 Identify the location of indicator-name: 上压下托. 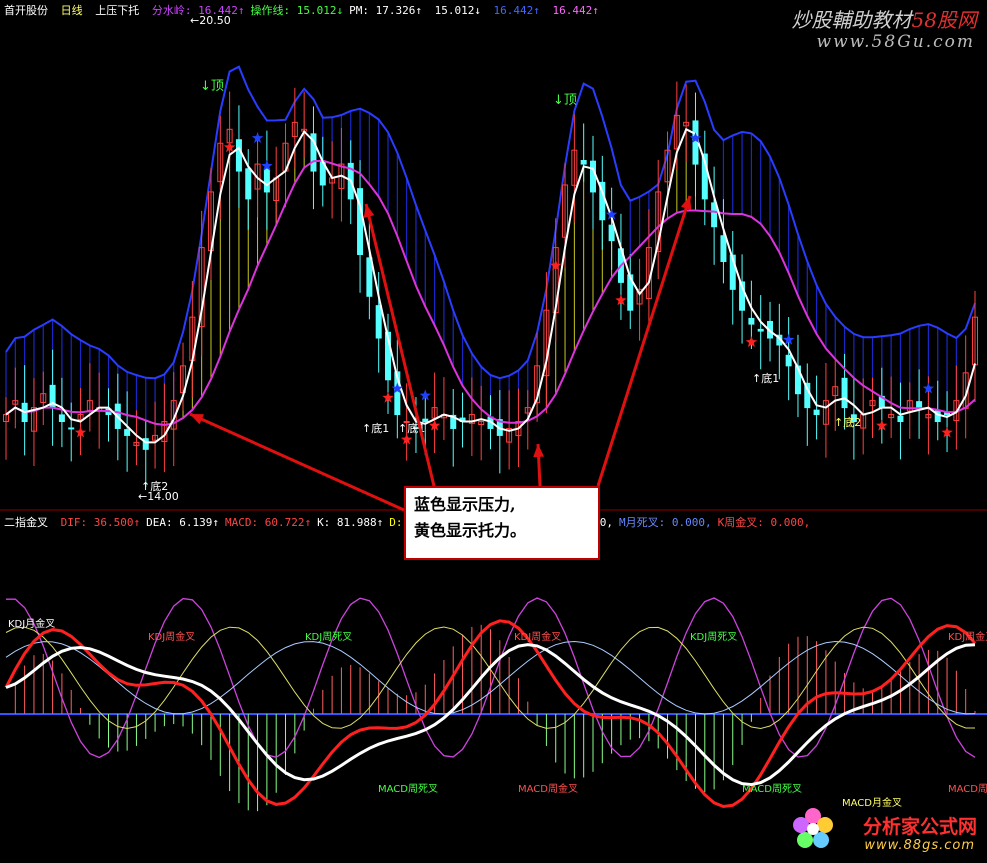
(117, 10).